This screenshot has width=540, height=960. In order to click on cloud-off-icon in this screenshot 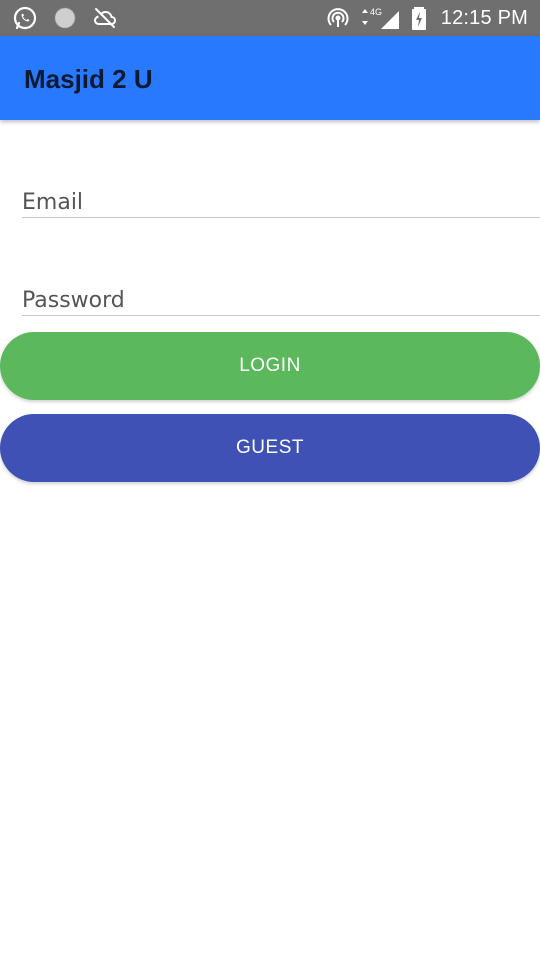, I will do `click(105, 18)`.